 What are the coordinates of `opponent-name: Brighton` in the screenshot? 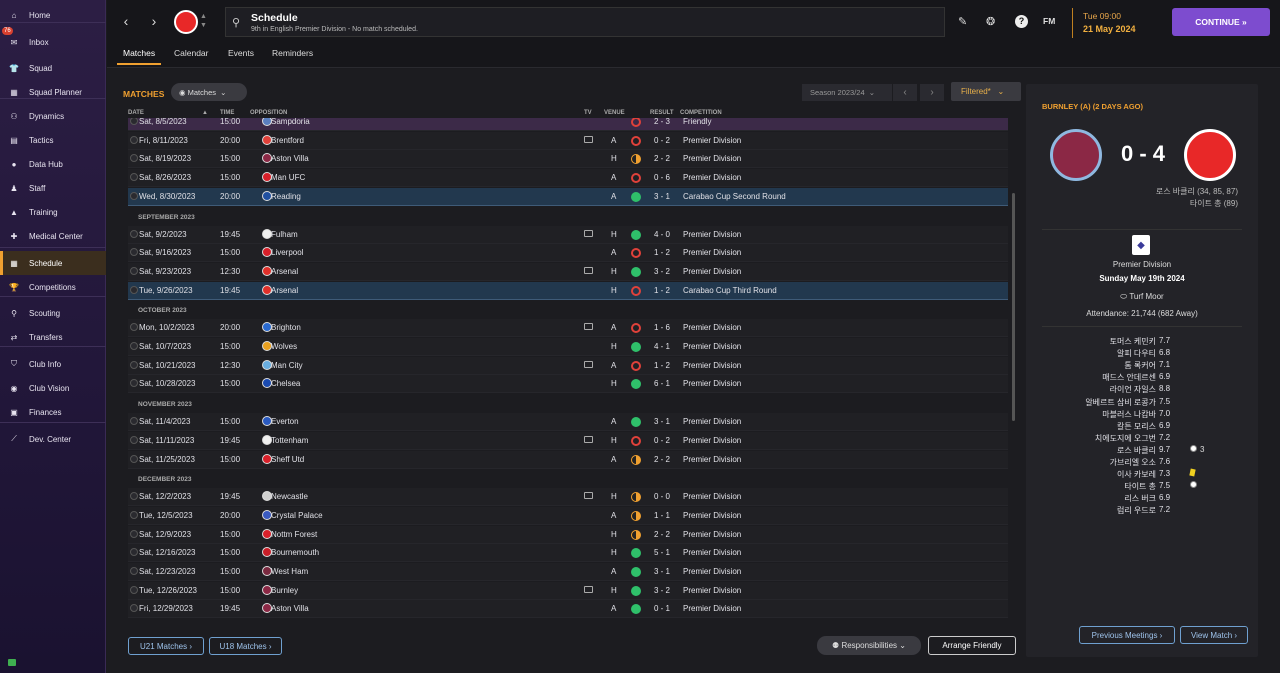 It's located at (286, 327).